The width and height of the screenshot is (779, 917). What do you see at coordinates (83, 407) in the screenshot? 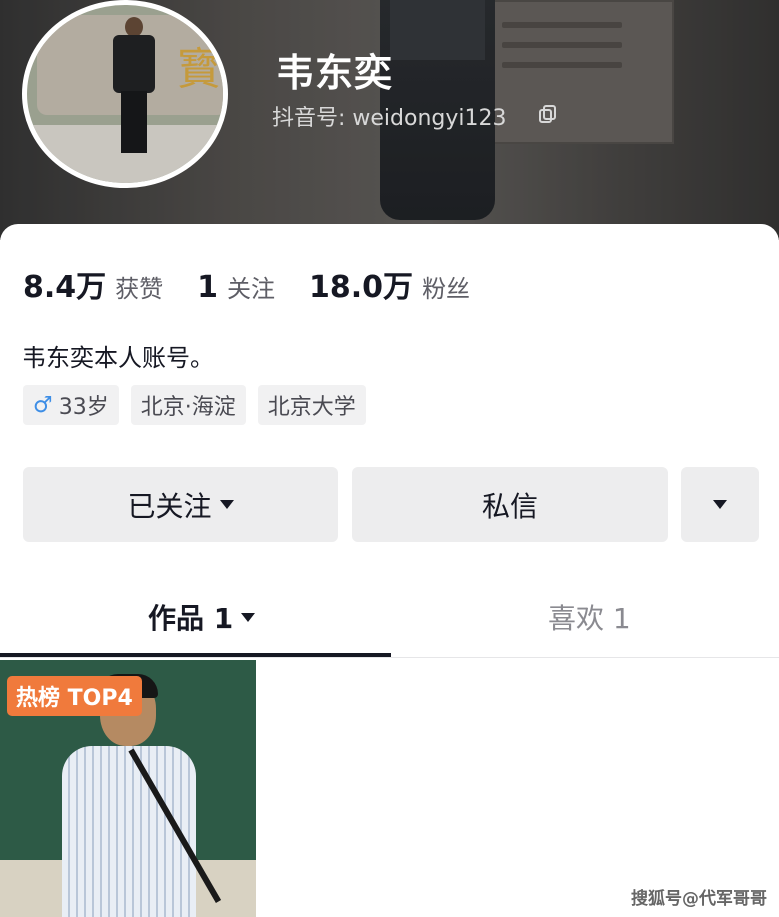
I see `age-label: 33岁` at bounding box center [83, 407].